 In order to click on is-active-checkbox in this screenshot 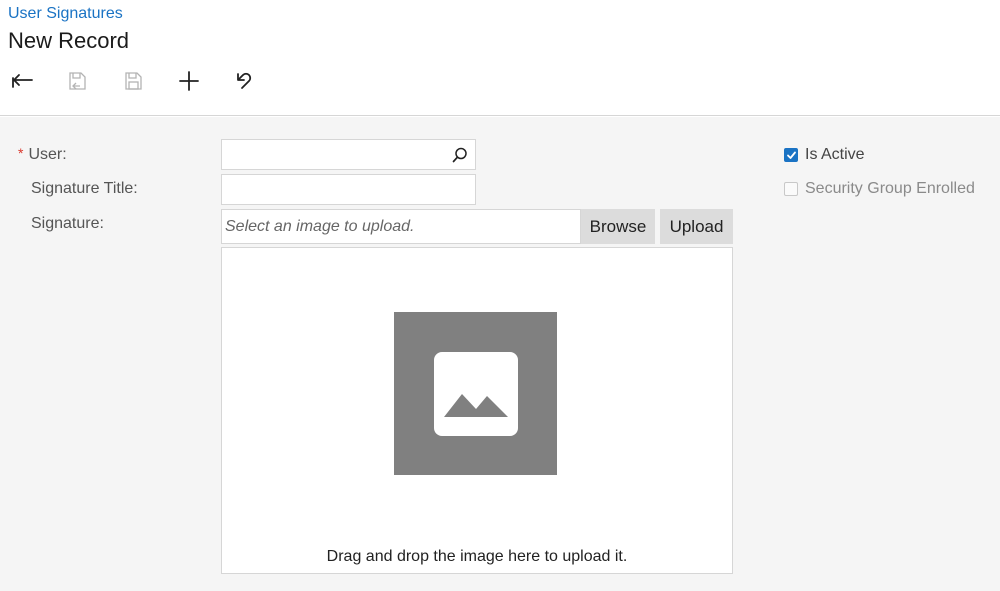, I will do `click(791, 155)`.